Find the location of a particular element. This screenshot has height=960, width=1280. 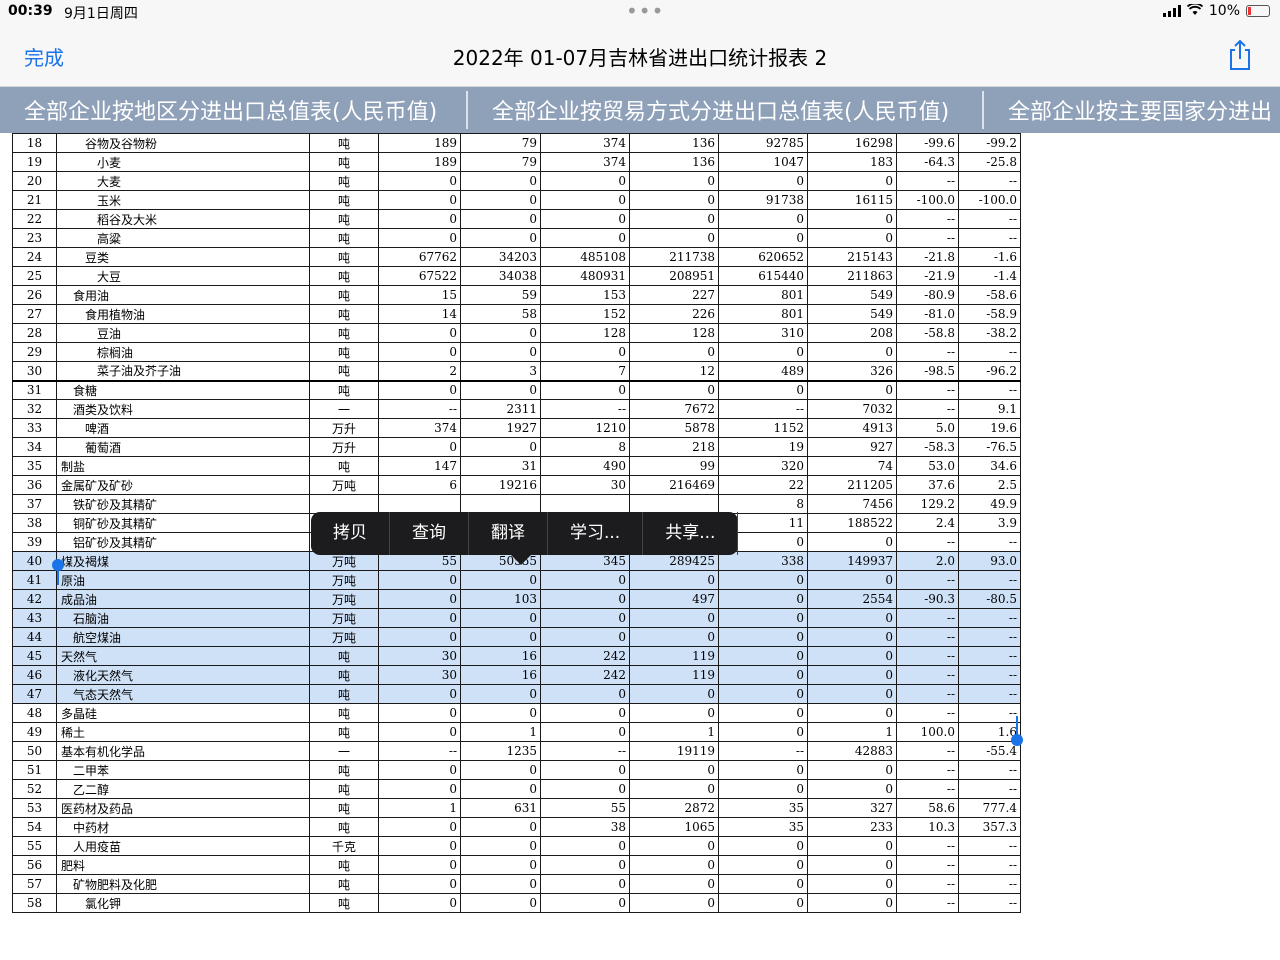

table-row: 26 食用油吨 15 59 153 227 801 549 -80.9 -58.6 is located at coordinates (516, 295).